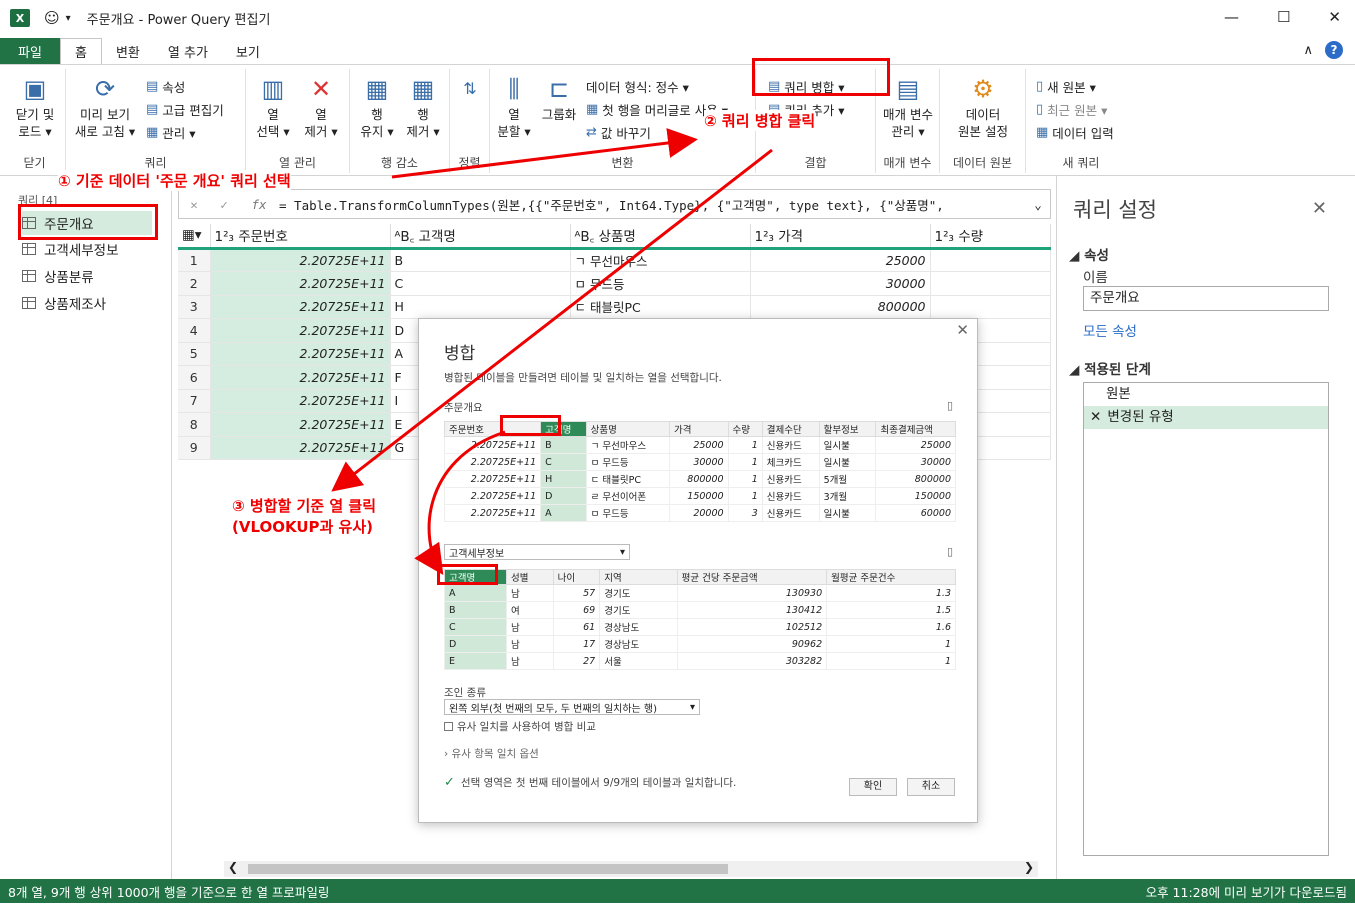 The image size is (1355, 909). I want to click on annotation-3: ③ 병합할 기준 열 클릭 (VLOOKUP과 유사), so click(304, 516).